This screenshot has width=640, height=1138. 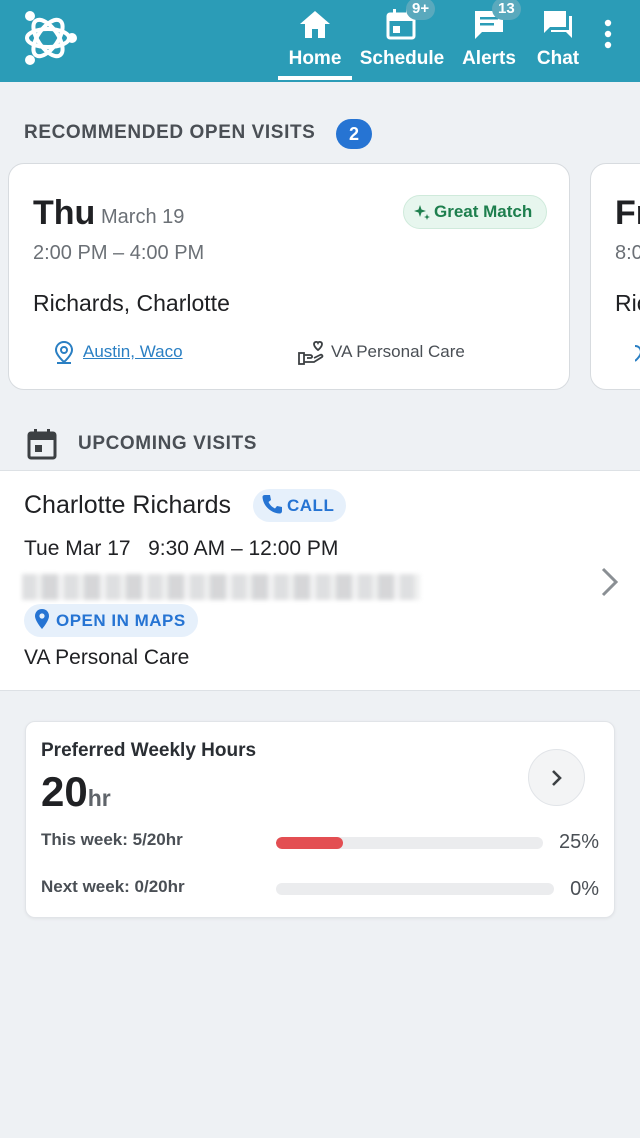 What do you see at coordinates (51, 38) in the screenshot?
I see `app-logo-icon` at bounding box center [51, 38].